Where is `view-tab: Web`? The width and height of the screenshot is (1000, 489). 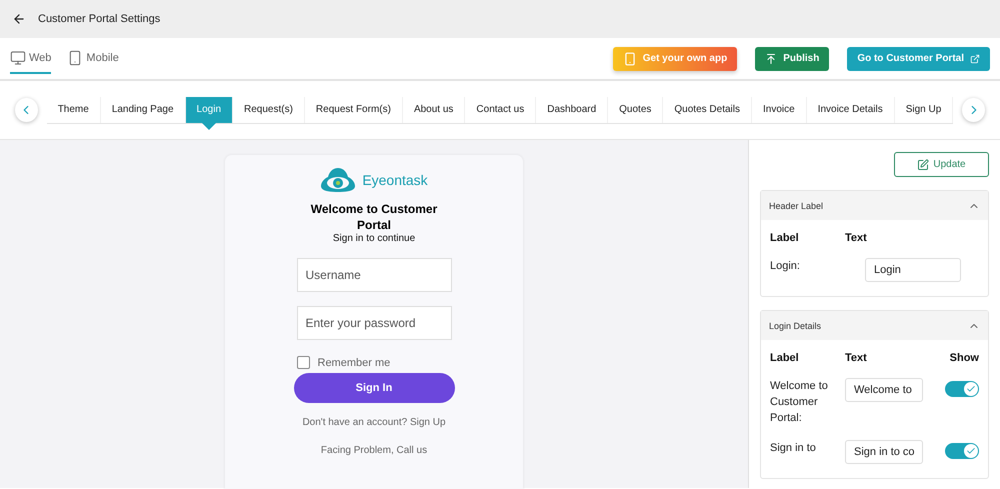
view-tab: Web is located at coordinates (31, 59).